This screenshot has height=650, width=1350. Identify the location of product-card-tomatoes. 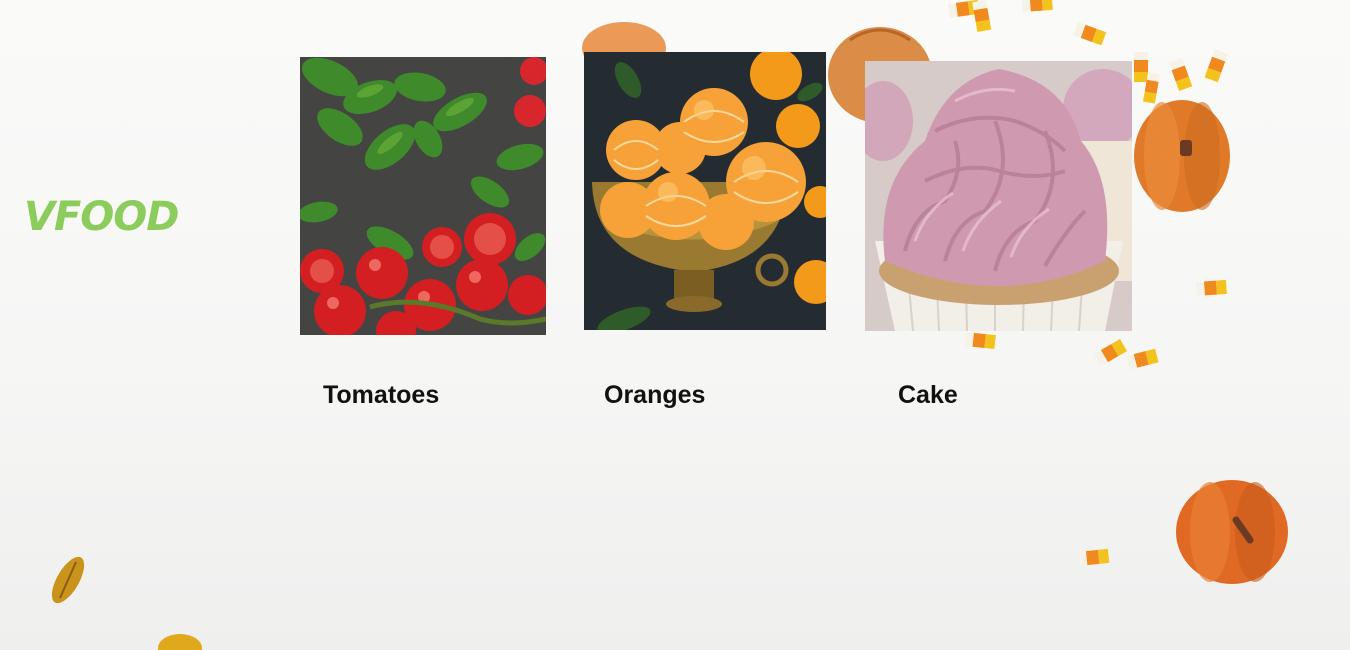
(423, 196).